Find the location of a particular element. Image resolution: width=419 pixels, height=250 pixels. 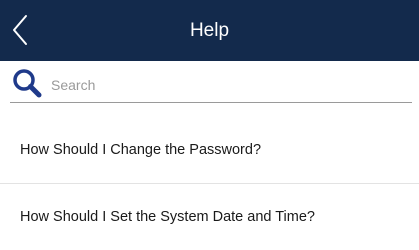

back-button is located at coordinates (23, 30).